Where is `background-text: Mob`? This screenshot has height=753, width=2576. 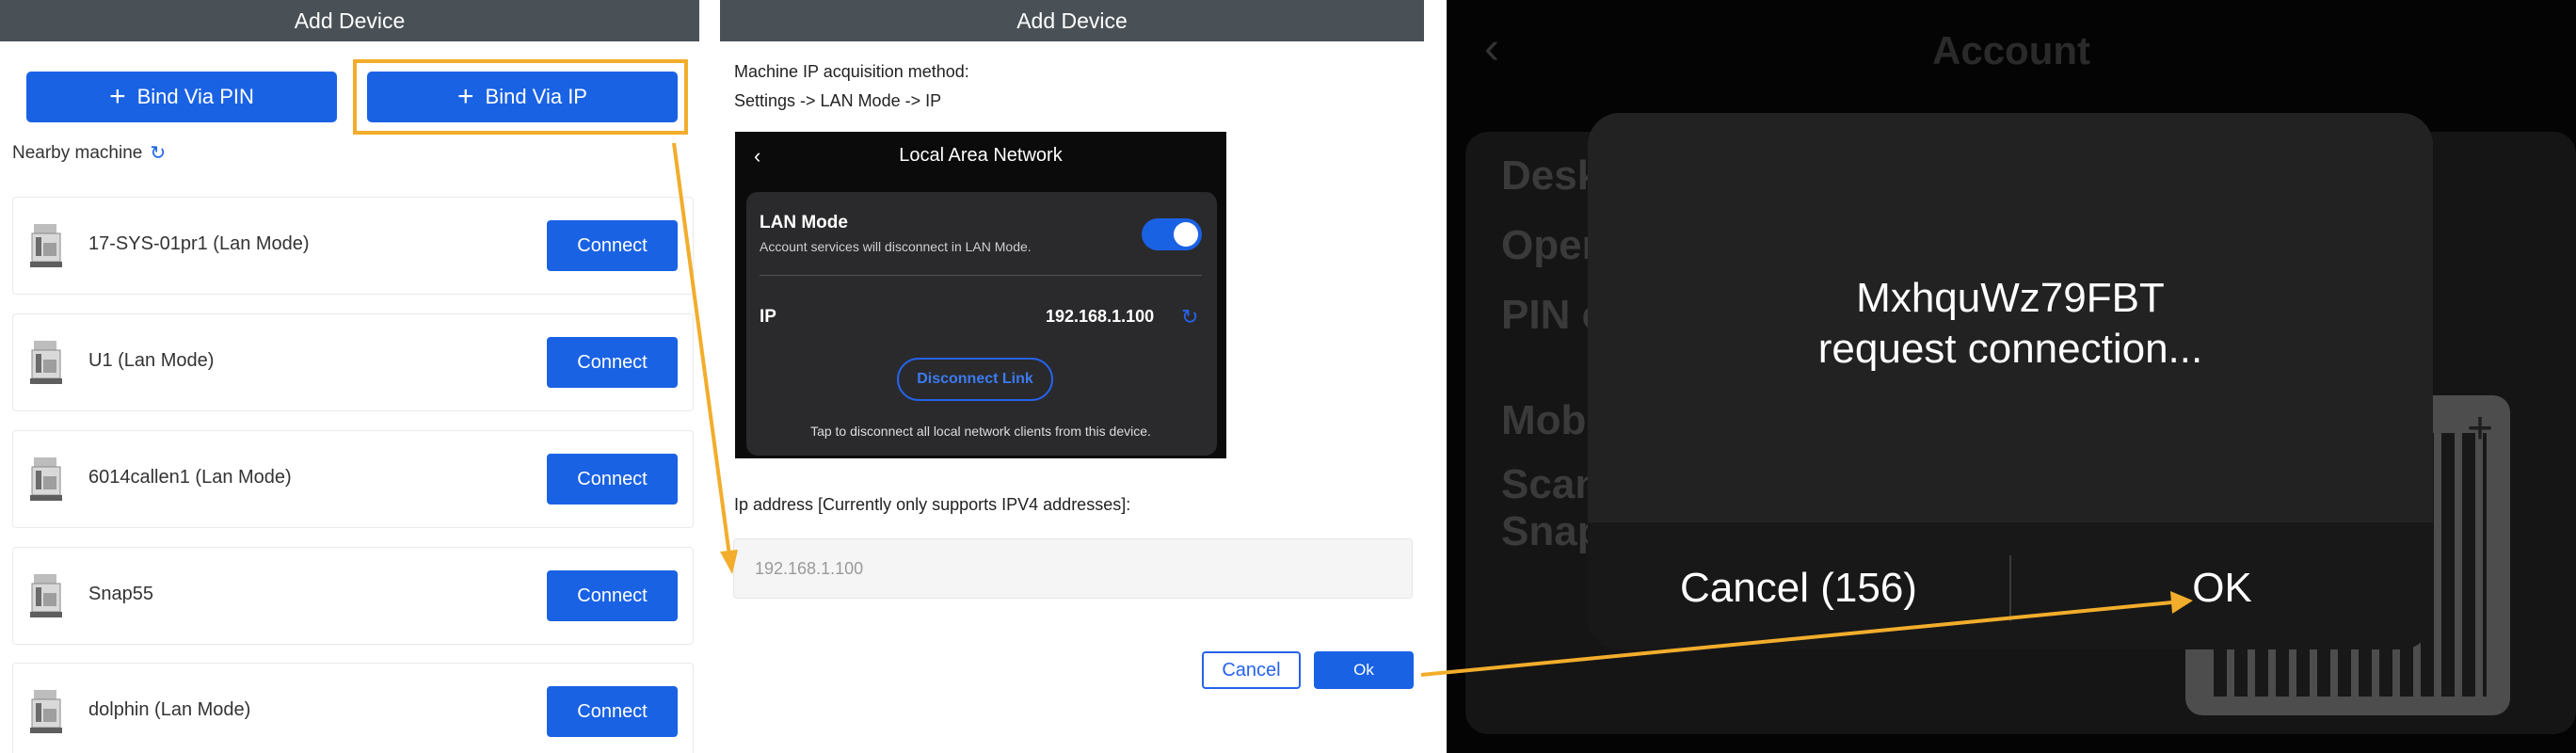 background-text: Mob is located at coordinates (1544, 420).